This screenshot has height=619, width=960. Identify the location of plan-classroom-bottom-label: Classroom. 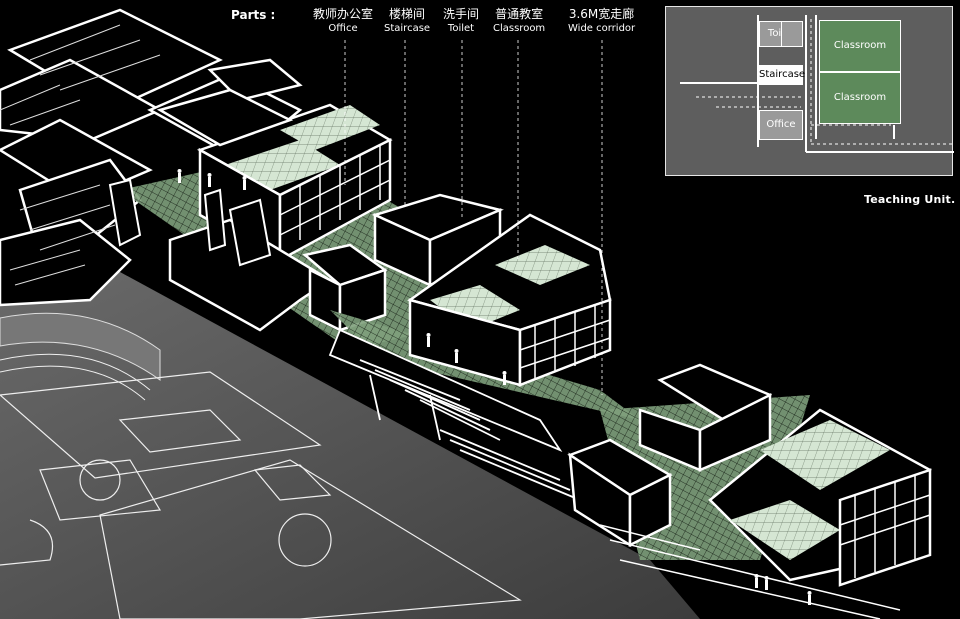
(860, 97).